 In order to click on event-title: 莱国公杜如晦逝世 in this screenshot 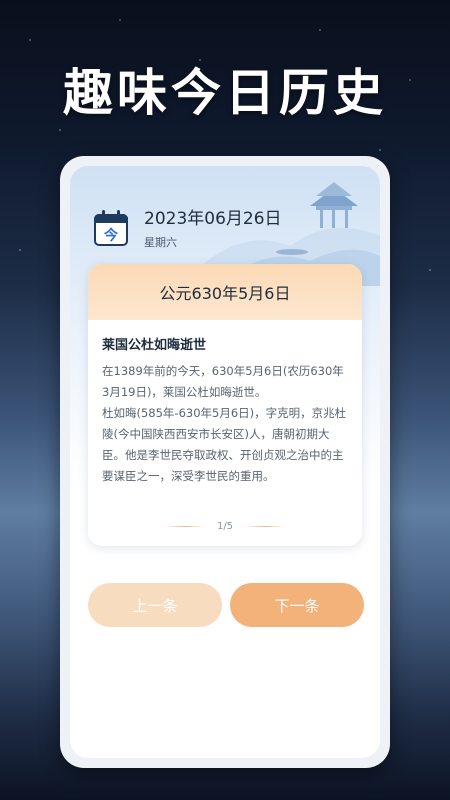, I will do `click(154, 345)`.